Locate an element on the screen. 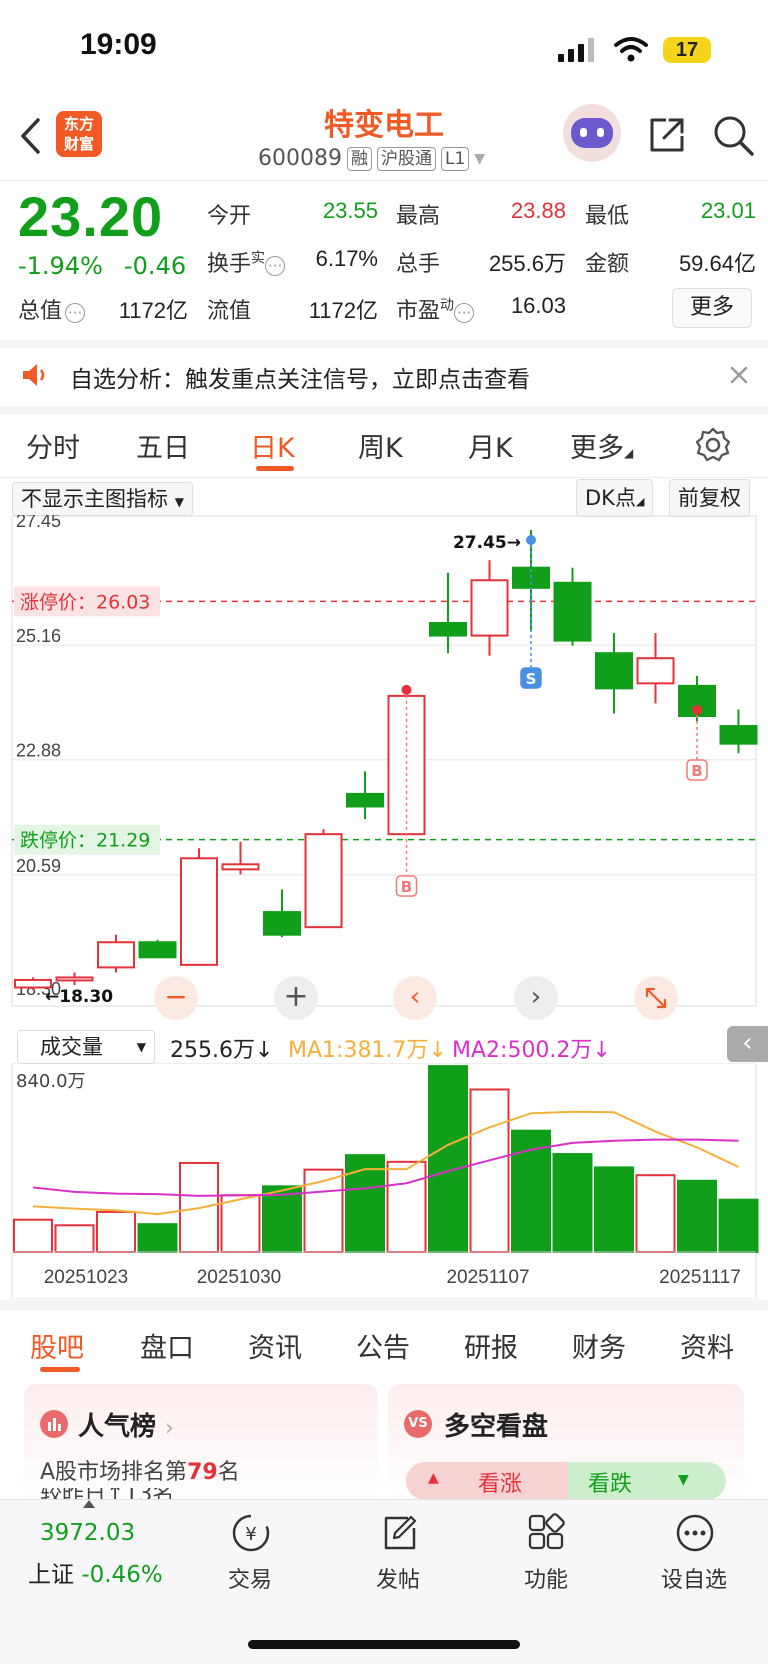 The image size is (768, 1664). x-tick-label: 20251030 is located at coordinates (239, 1277).